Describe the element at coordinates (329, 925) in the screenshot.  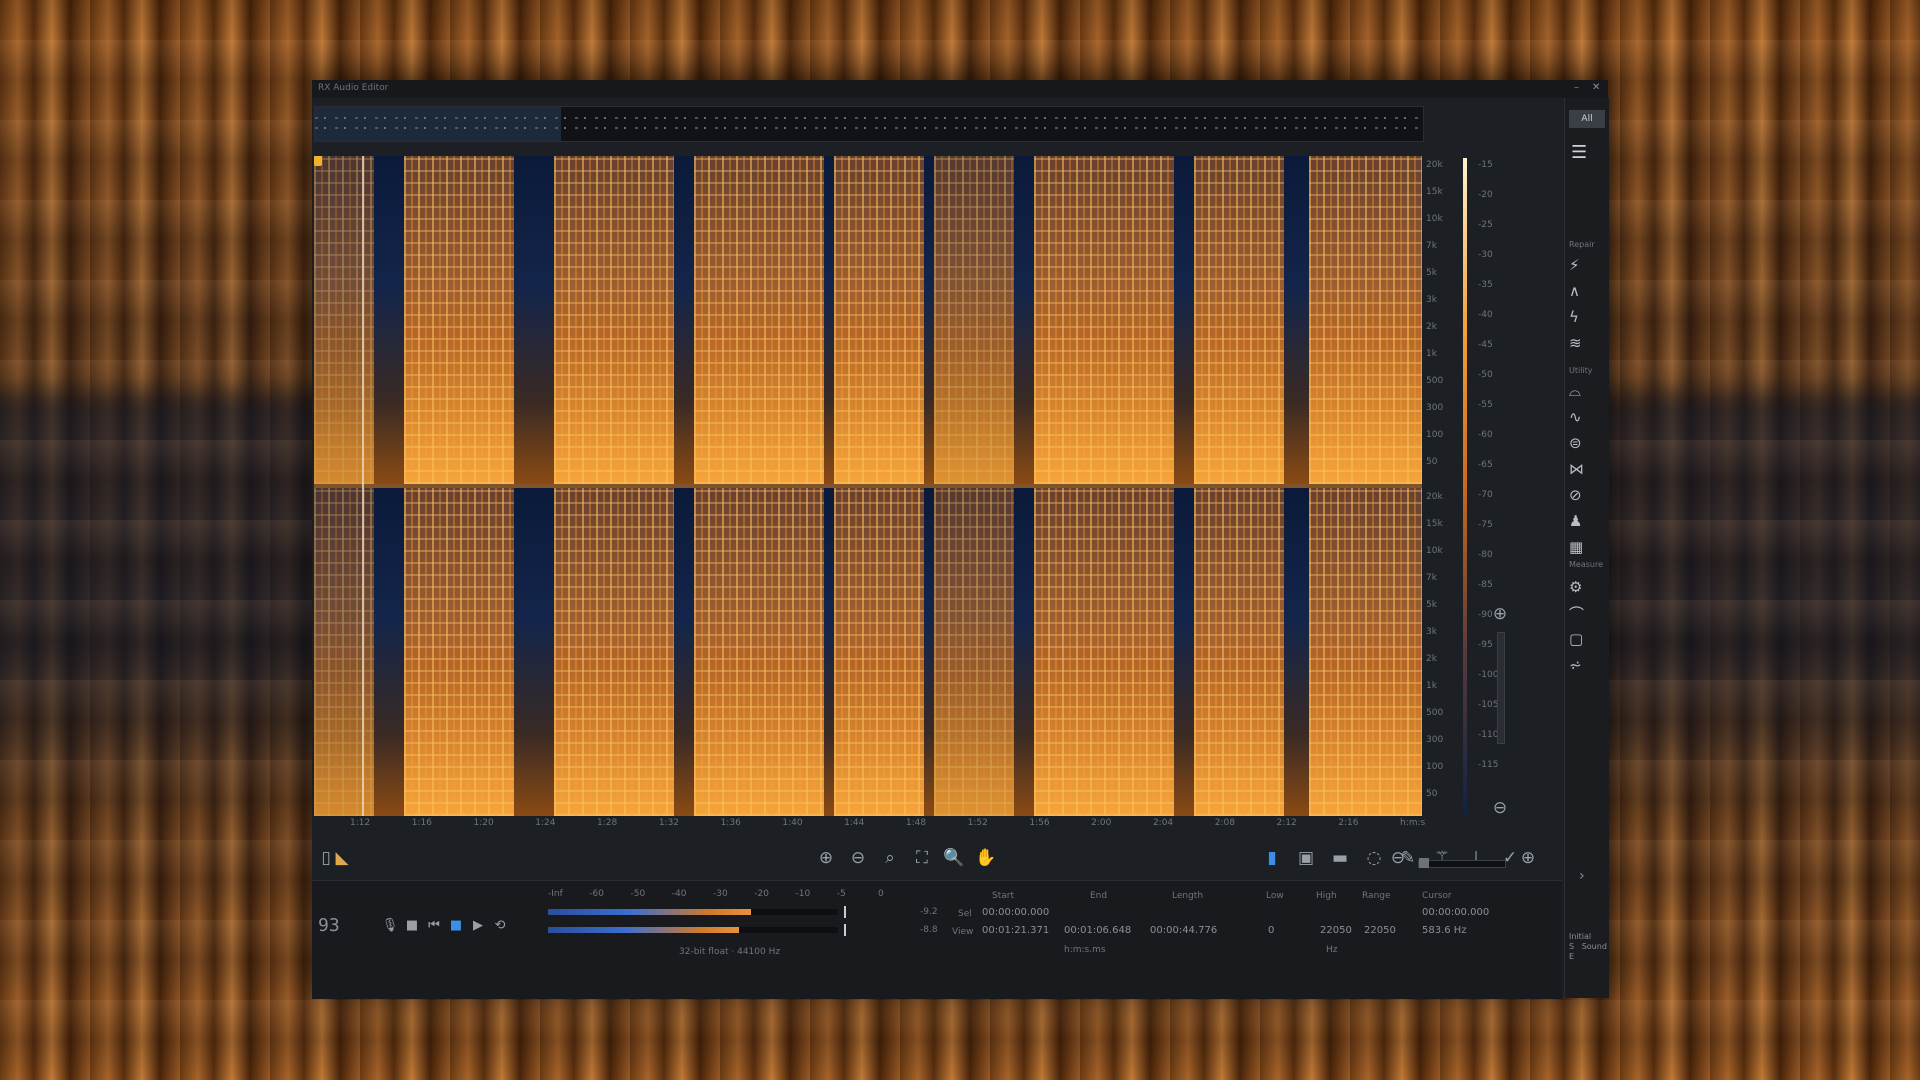
I see `timecode-display: 93` at that location.